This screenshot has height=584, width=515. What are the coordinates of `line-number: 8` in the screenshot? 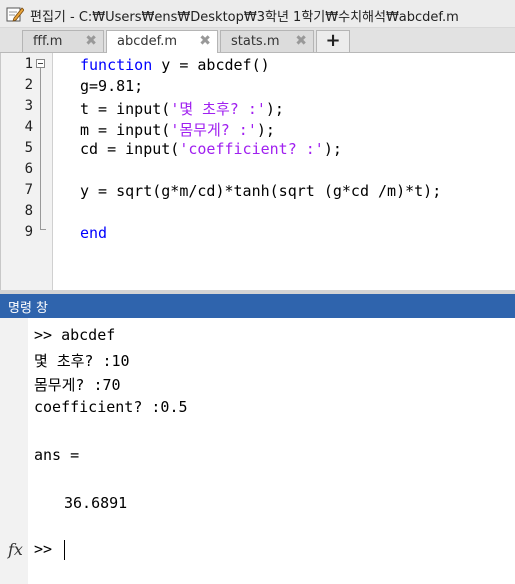 It's located at (28, 211).